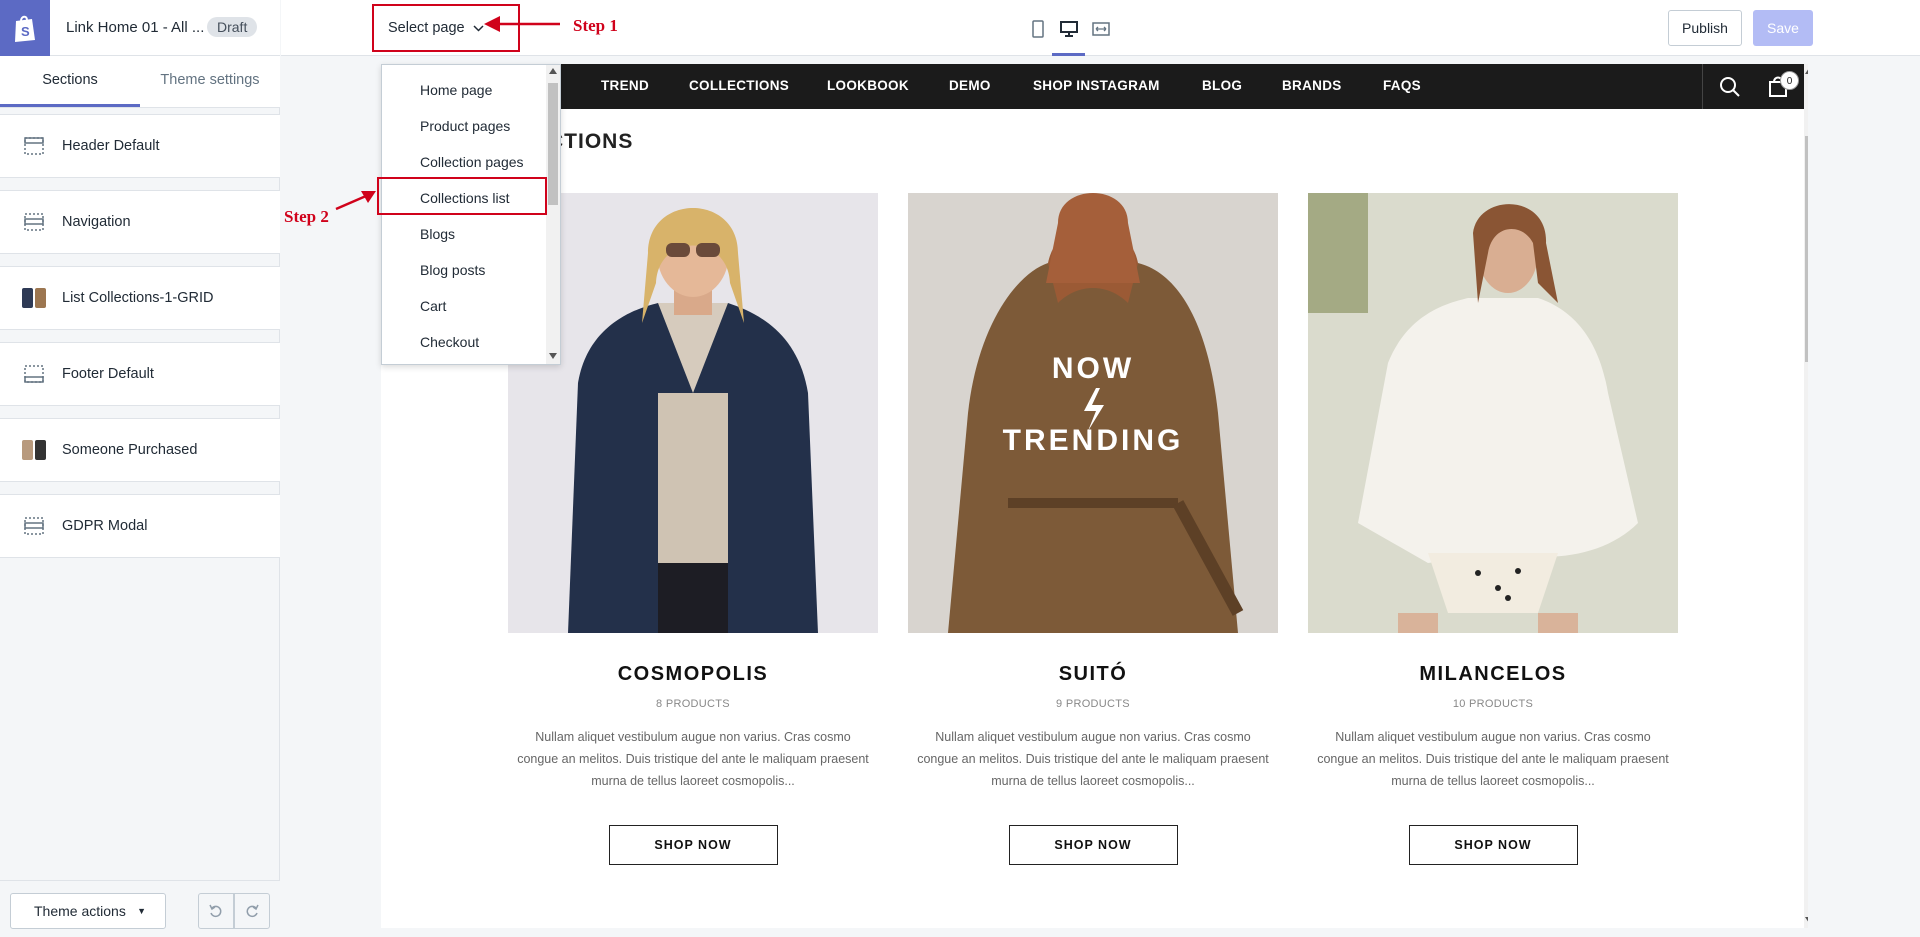  Describe the element at coordinates (1493, 674) in the screenshot. I see `collection-title: MILANCELOS` at that location.